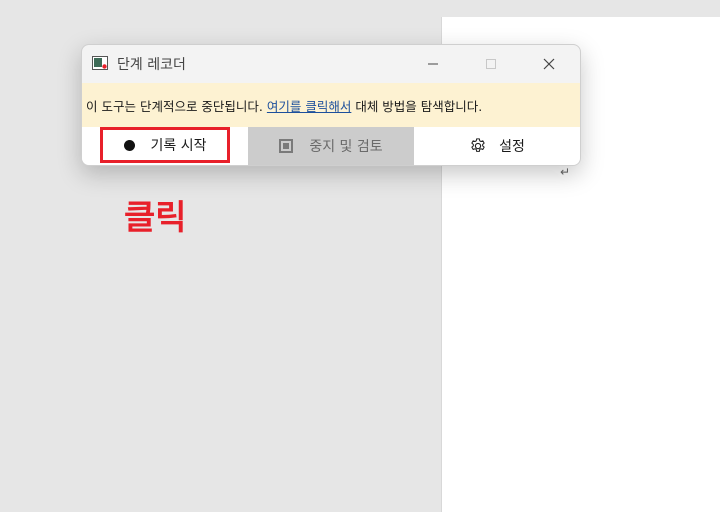  I want to click on start-recording-button: 기록 시작, so click(165, 145).